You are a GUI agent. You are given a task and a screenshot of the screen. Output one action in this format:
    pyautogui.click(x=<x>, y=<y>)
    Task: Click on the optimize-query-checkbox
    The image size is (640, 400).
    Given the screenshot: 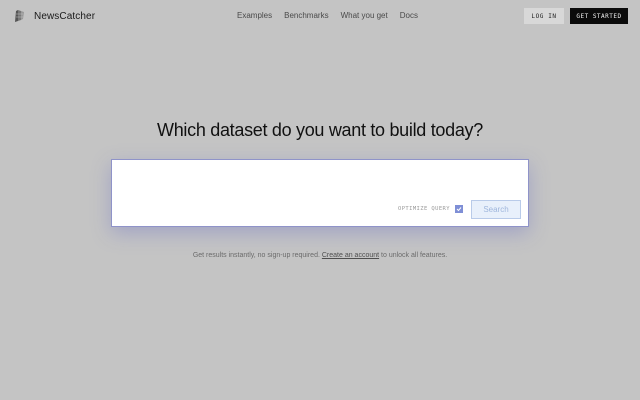 What is the action you would take?
    pyautogui.click(x=458, y=209)
    